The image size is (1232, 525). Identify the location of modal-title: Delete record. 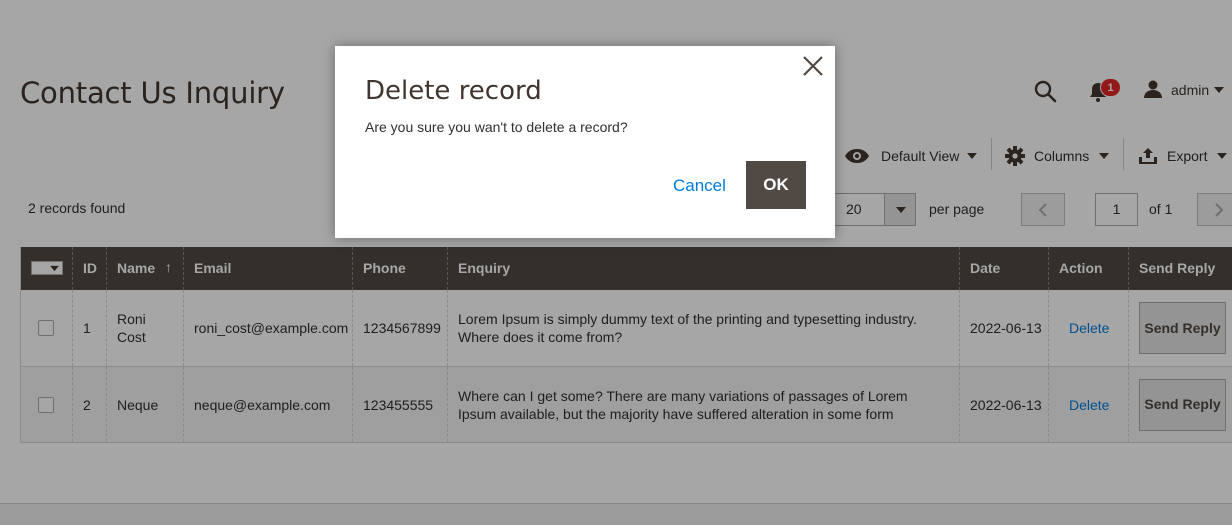
(453, 91).